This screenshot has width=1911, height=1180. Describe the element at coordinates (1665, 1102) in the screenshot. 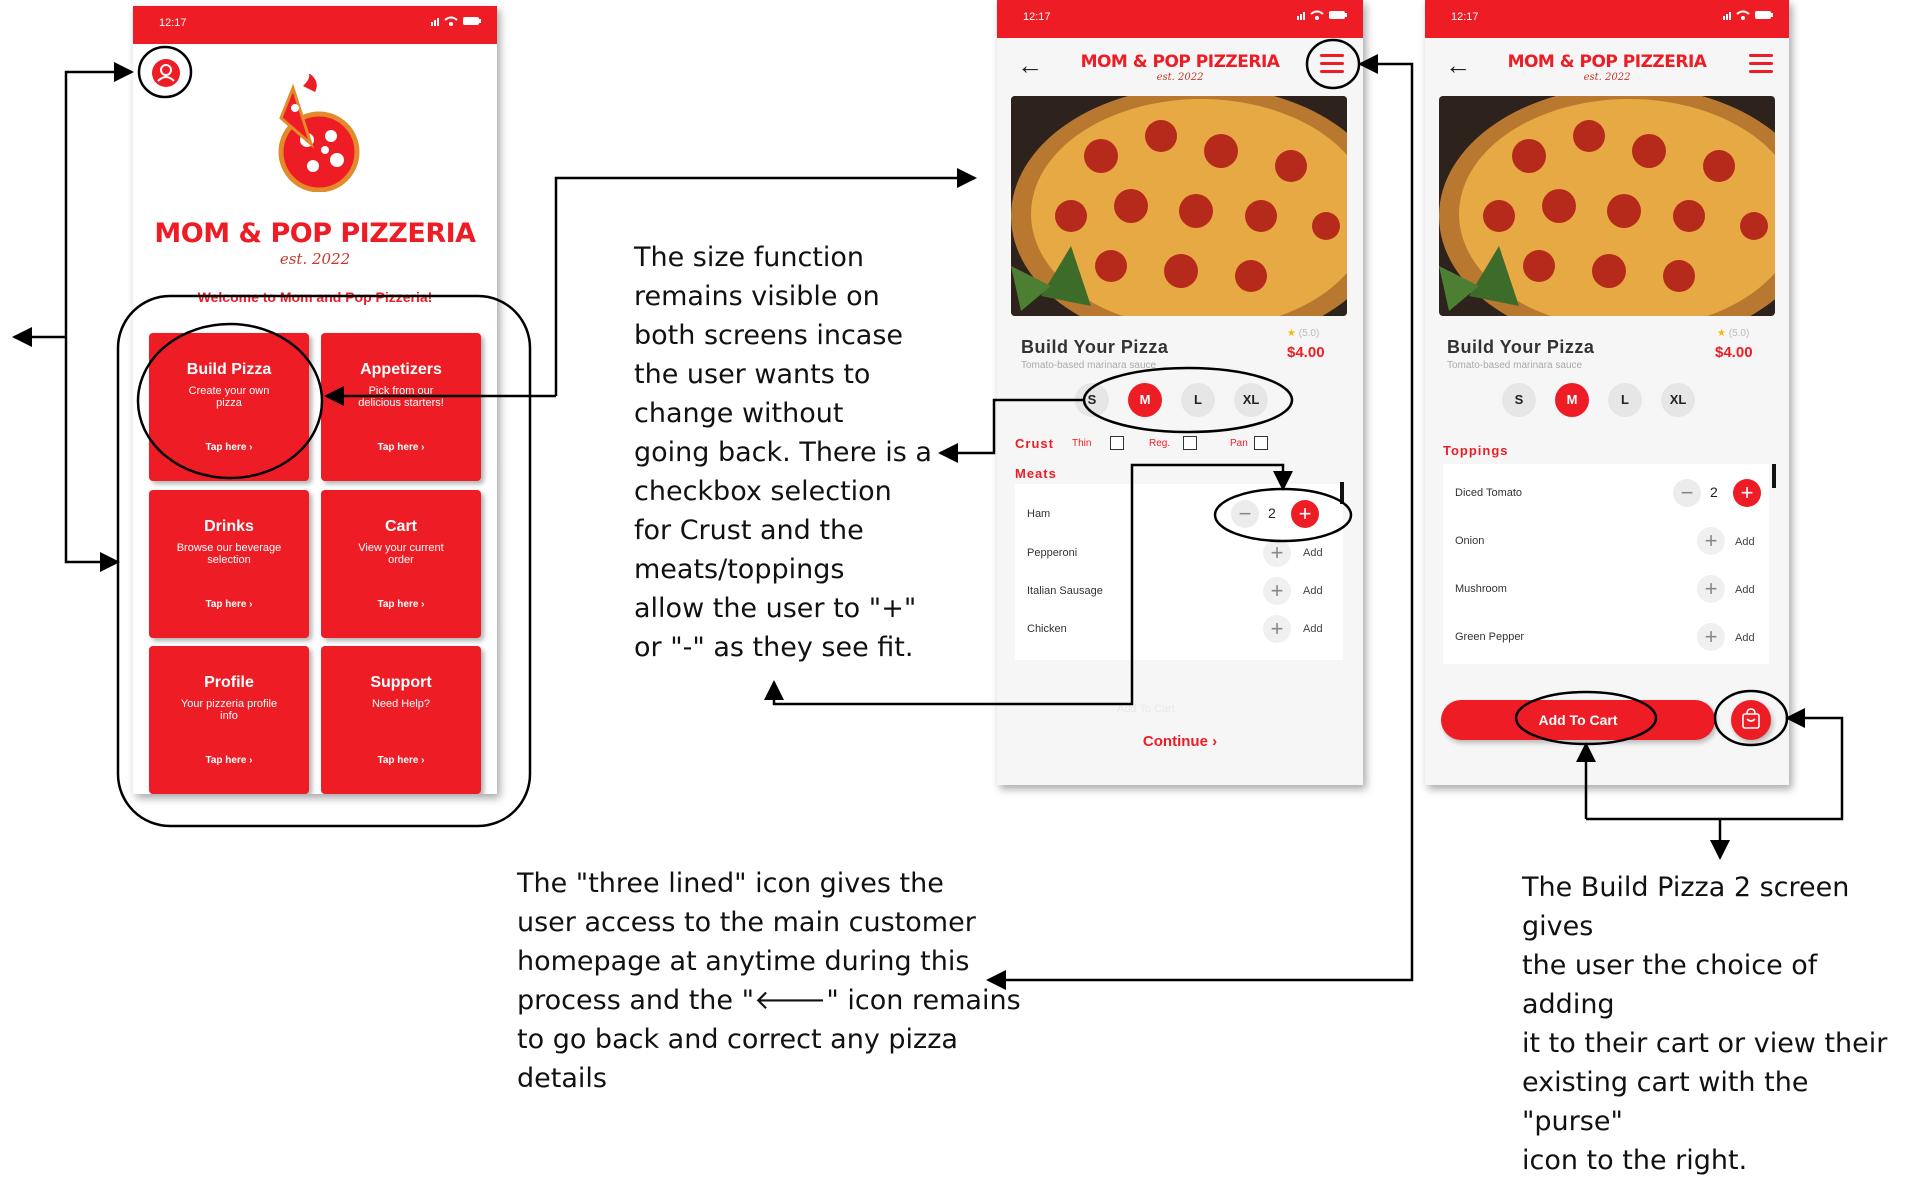

I see `annotation-line: existing cart with the "purse"` at that location.